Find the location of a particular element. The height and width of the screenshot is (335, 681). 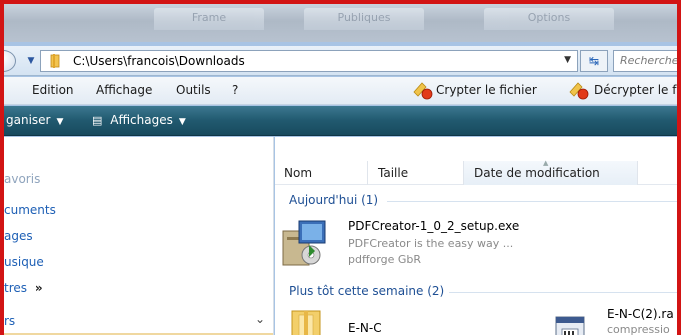

menu-affichage: Affichage is located at coordinates (124, 90).